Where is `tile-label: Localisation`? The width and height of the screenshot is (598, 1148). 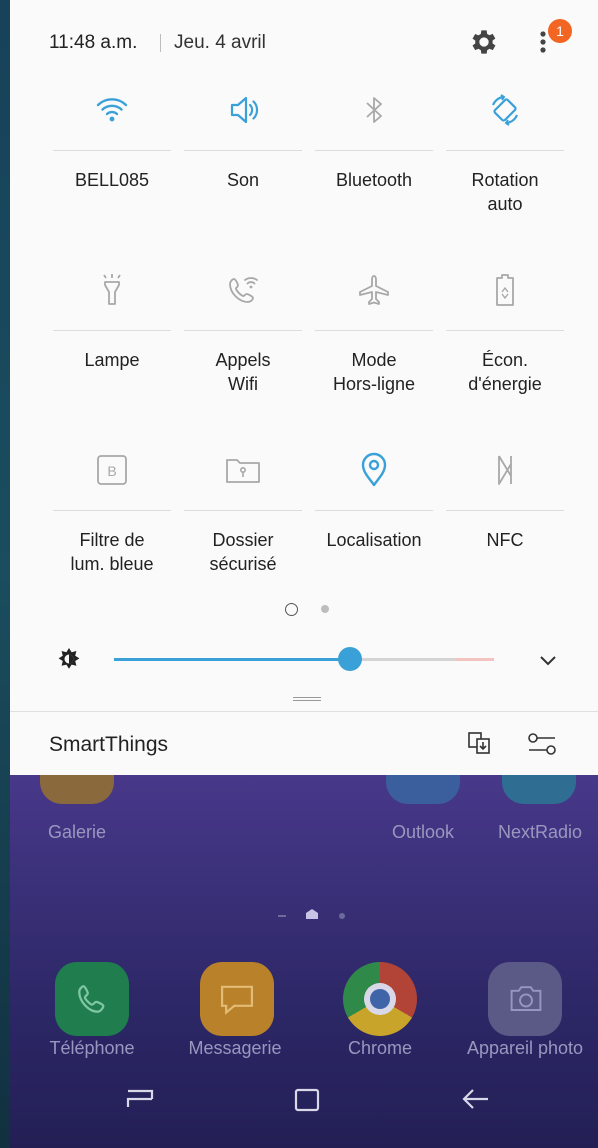 tile-label: Localisation is located at coordinates (374, 540).